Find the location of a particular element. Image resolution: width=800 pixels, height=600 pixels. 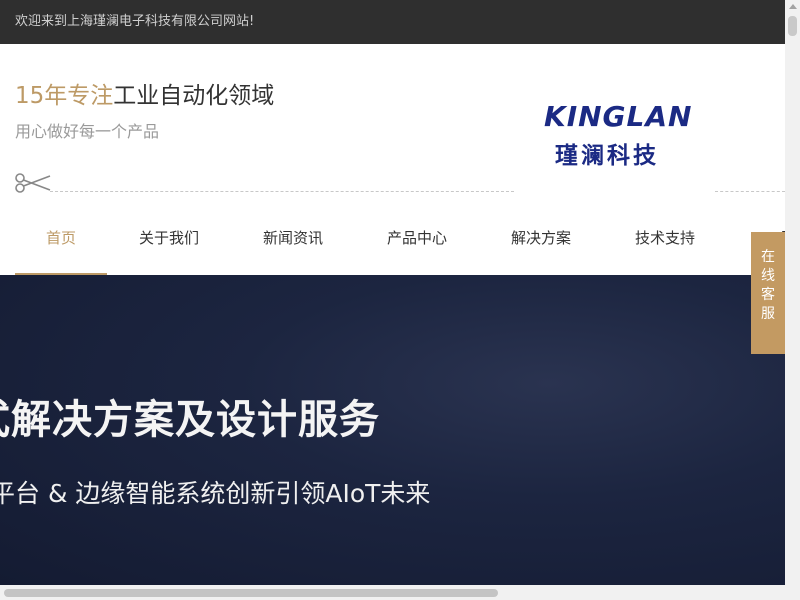

slogan-subtitle: 用心做好每一个产品 is located at coordinates (87, 131).